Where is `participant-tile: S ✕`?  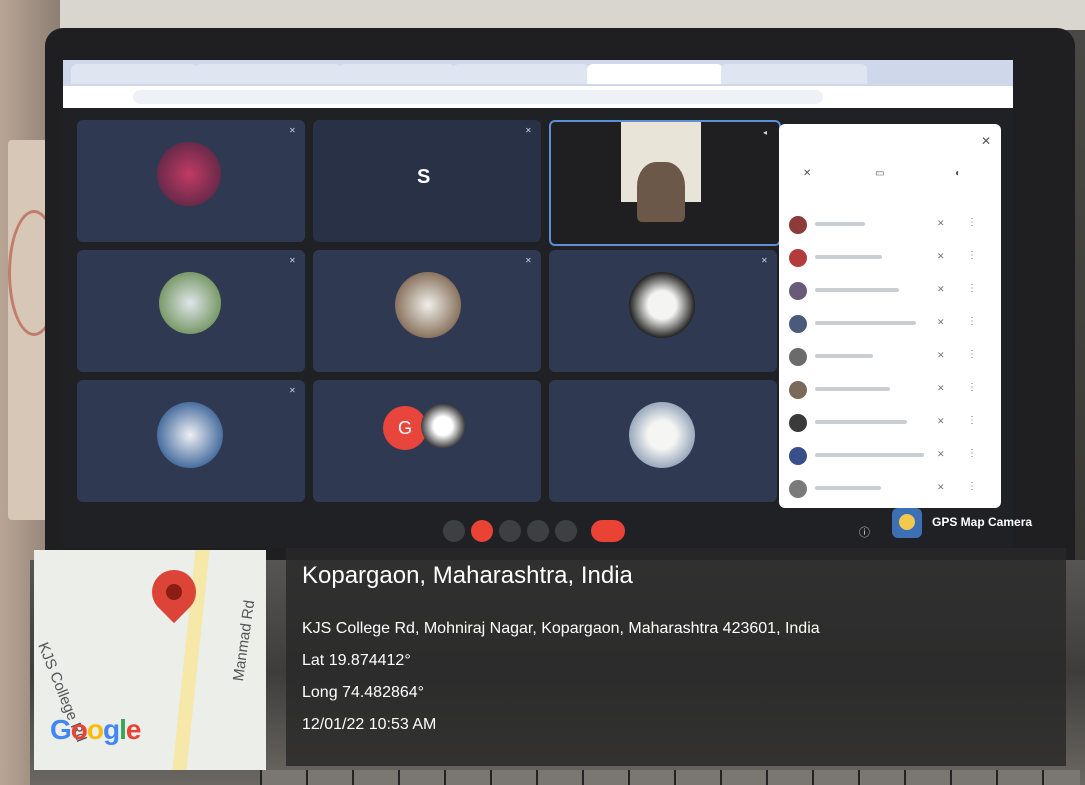 participant-tile: S ✕ is located at coordinates (427, 181).